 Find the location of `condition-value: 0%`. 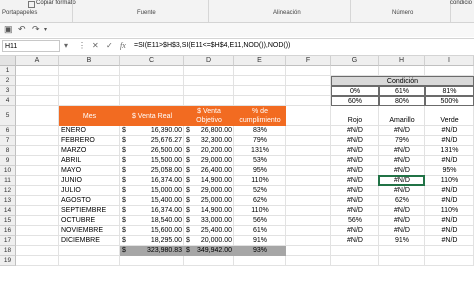

condition-value: 0% is located at coordinates (355, 91).